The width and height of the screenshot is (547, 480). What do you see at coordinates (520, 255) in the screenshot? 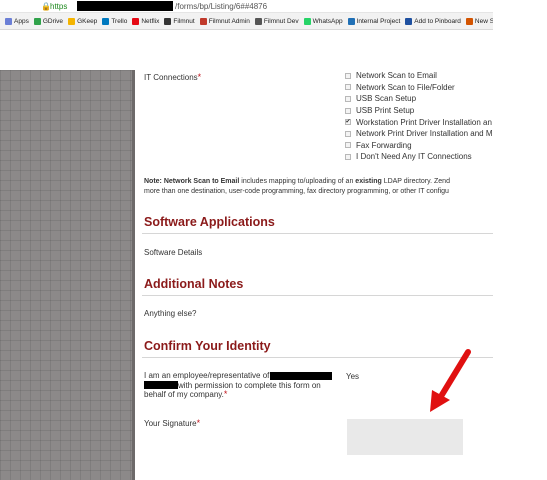
I see `page-margin` at bounding box center [520, 255].